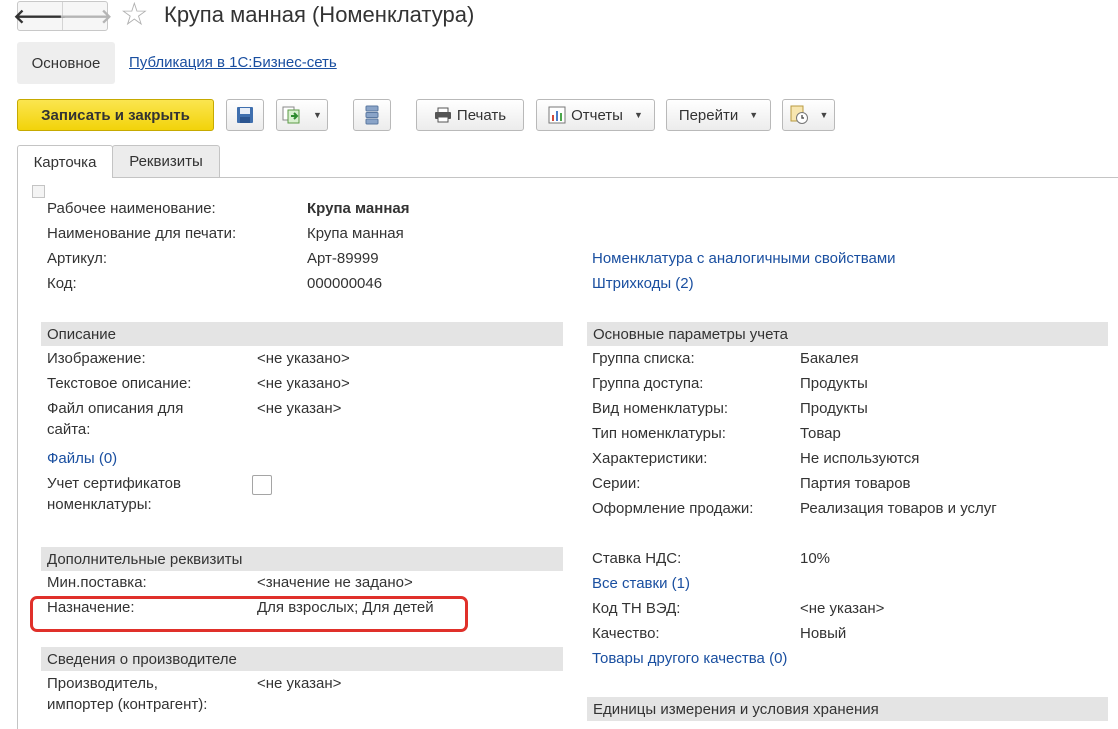  I want to click on window-title: Крупа манная (Номенклатура), so click(319, 14).